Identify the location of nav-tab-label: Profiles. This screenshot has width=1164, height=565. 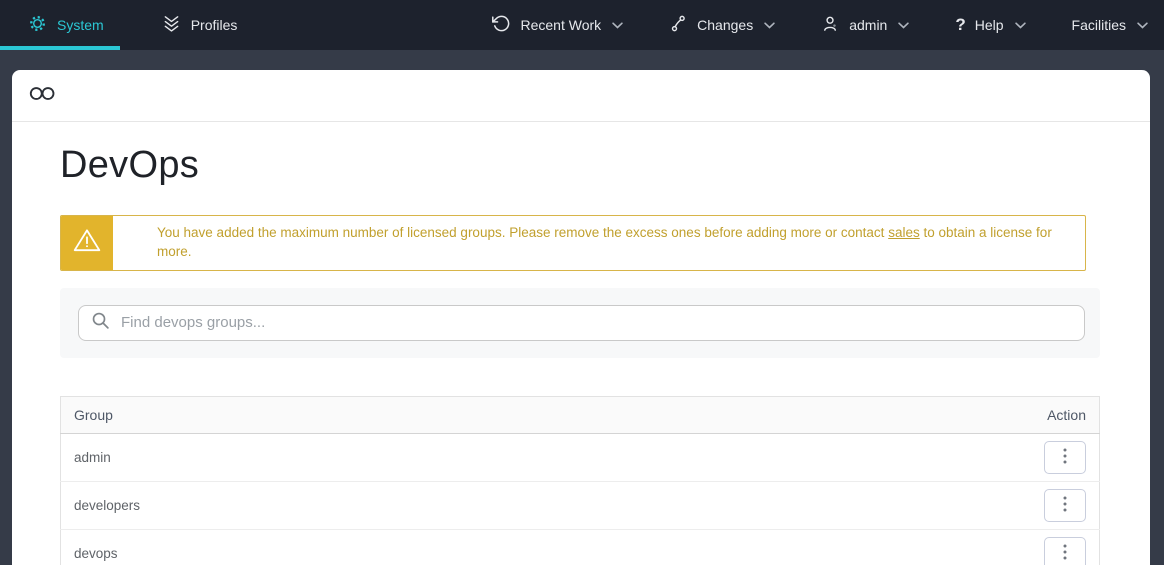
(214, 25).